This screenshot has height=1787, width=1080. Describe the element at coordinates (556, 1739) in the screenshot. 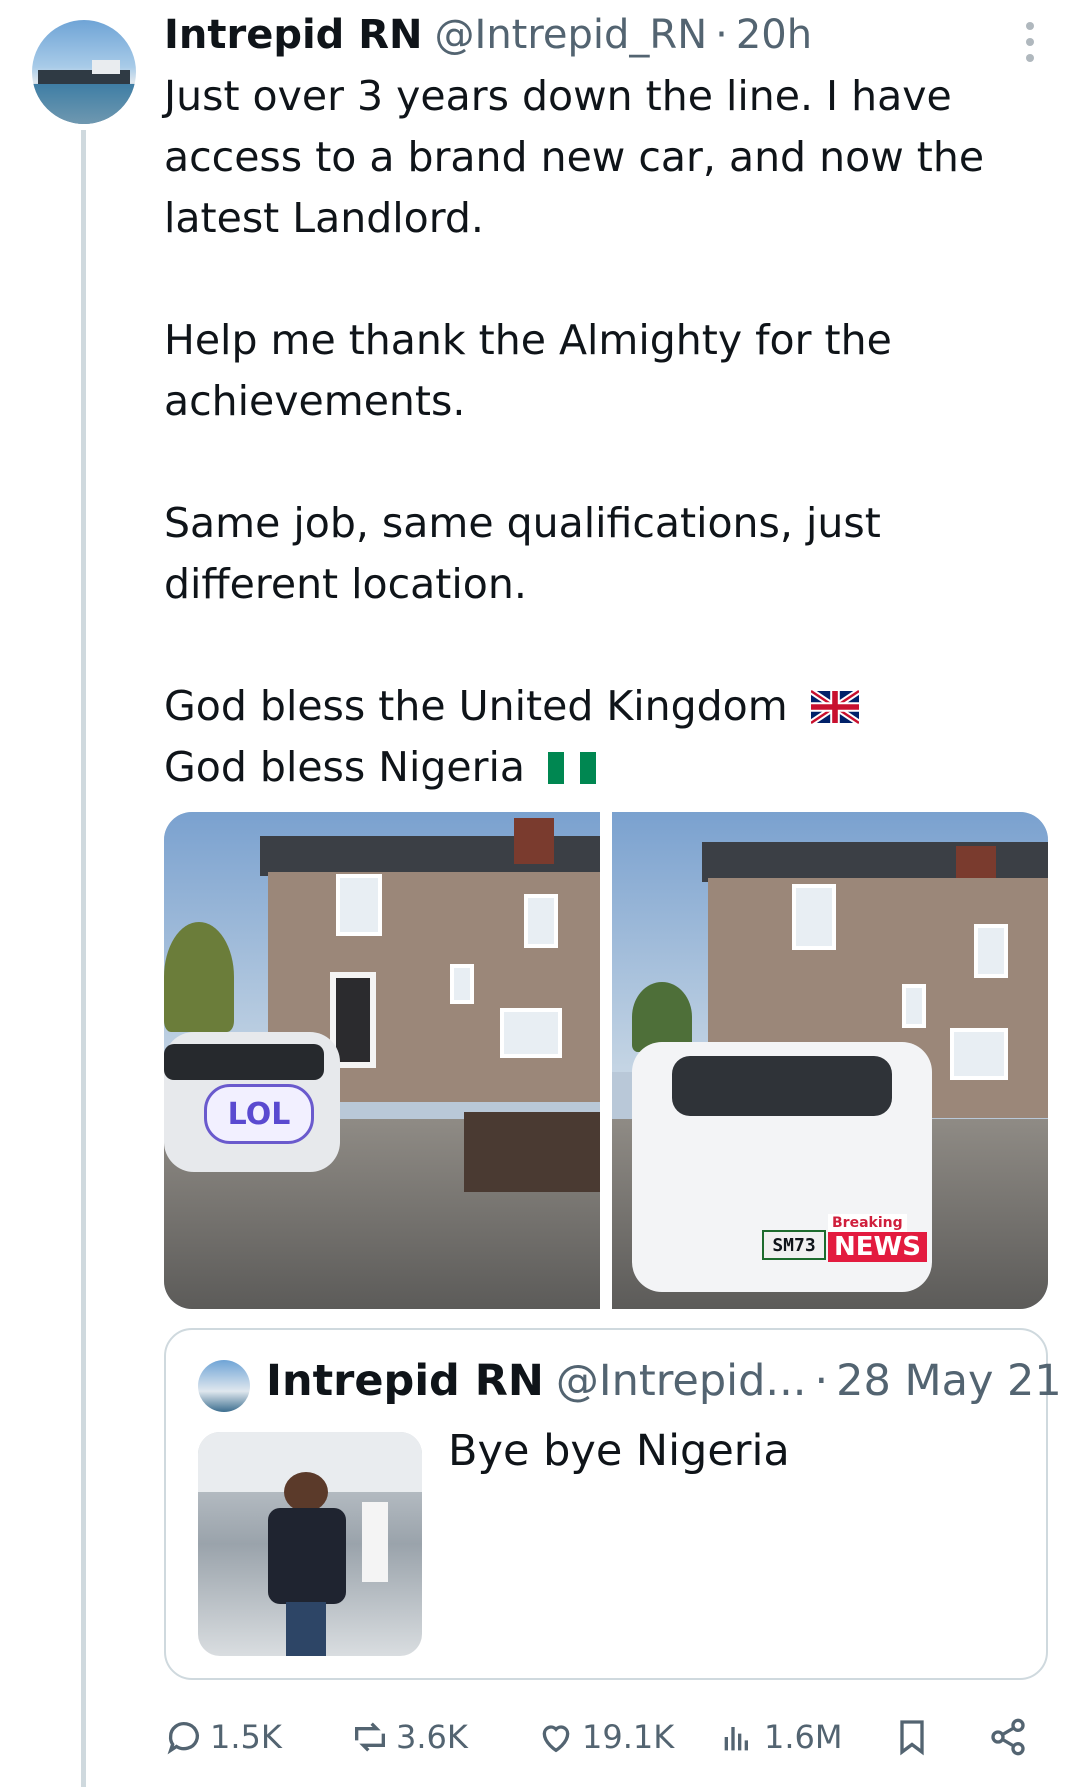

I see `like-icon` at that location.